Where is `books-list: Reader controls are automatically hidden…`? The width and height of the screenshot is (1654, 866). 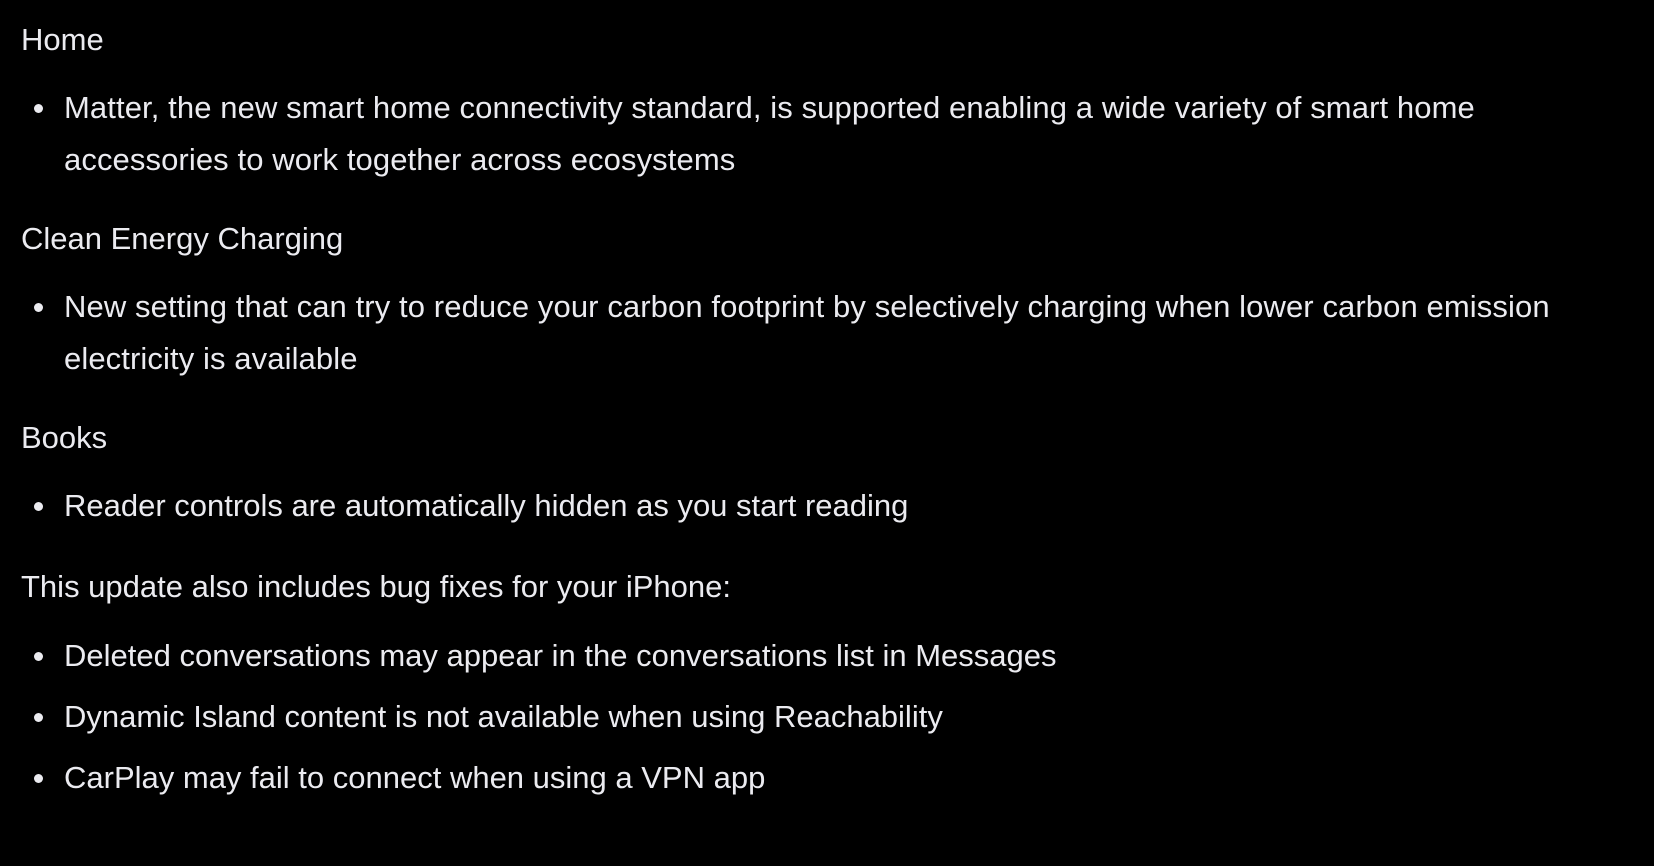
books-list: Reader controls are automatically hidden… is located at coordinates (827, 506).